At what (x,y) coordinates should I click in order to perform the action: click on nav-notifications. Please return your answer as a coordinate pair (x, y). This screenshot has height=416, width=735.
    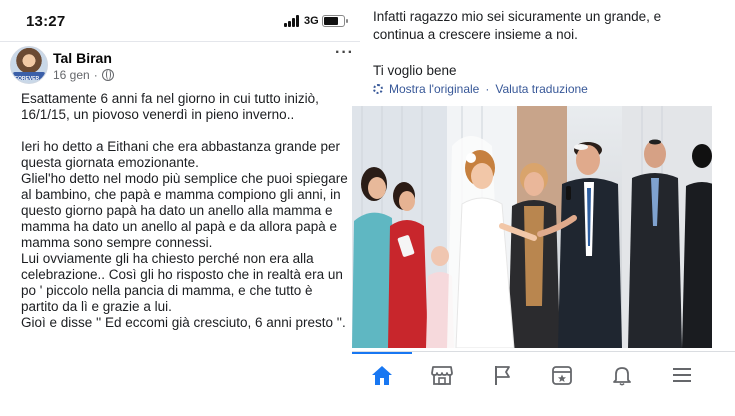
    Looking at the image, I should click on (622, 374).